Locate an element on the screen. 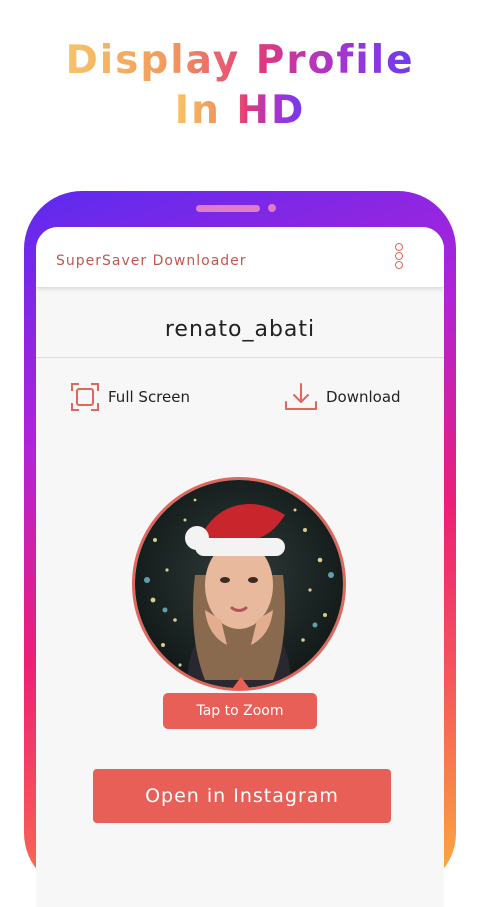 The height and width of the screenshot is (907, 480). app-bar: SuperSaver Downloader is located at coordinates (240, 257).